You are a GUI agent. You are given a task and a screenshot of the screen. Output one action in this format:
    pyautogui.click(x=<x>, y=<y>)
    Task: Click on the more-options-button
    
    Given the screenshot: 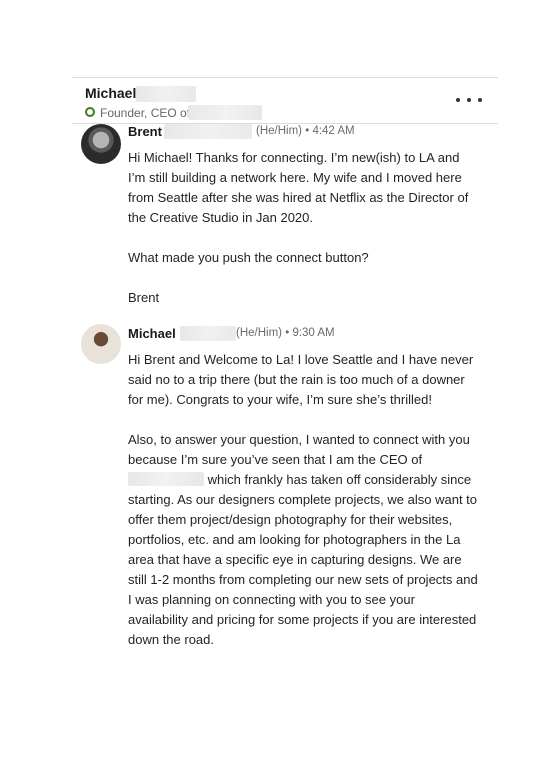 What is the action you would take?
    pyautogui.click(x=469, y=100)
    